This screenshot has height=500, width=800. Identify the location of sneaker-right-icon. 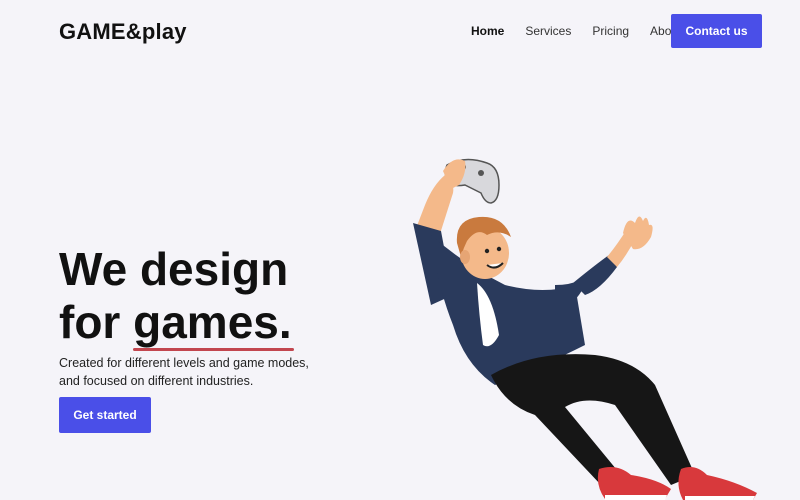
(717, 483).